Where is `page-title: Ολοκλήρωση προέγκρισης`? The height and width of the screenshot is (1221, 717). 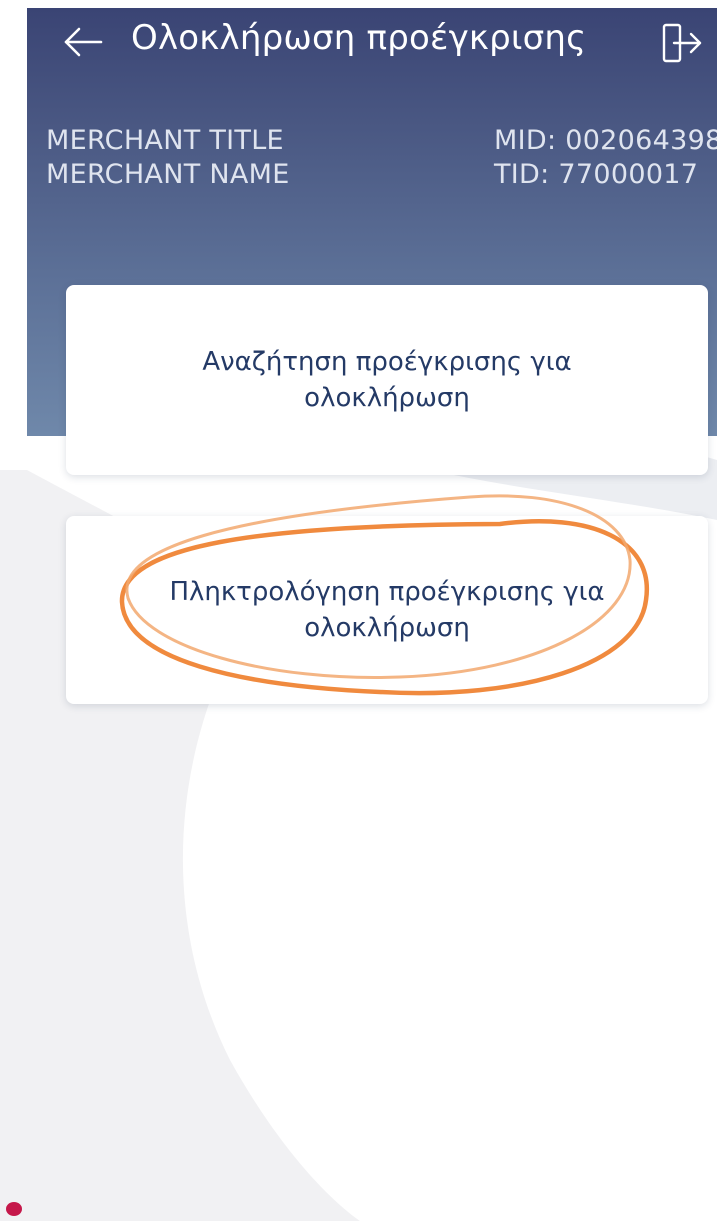
page-title: Ολοκλήρωση προέγκρισης is located at coordinates (359, 38).